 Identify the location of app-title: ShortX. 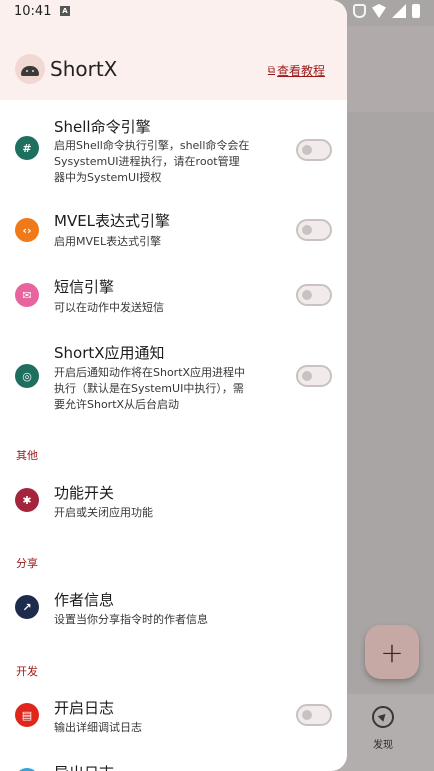
(84, 69).